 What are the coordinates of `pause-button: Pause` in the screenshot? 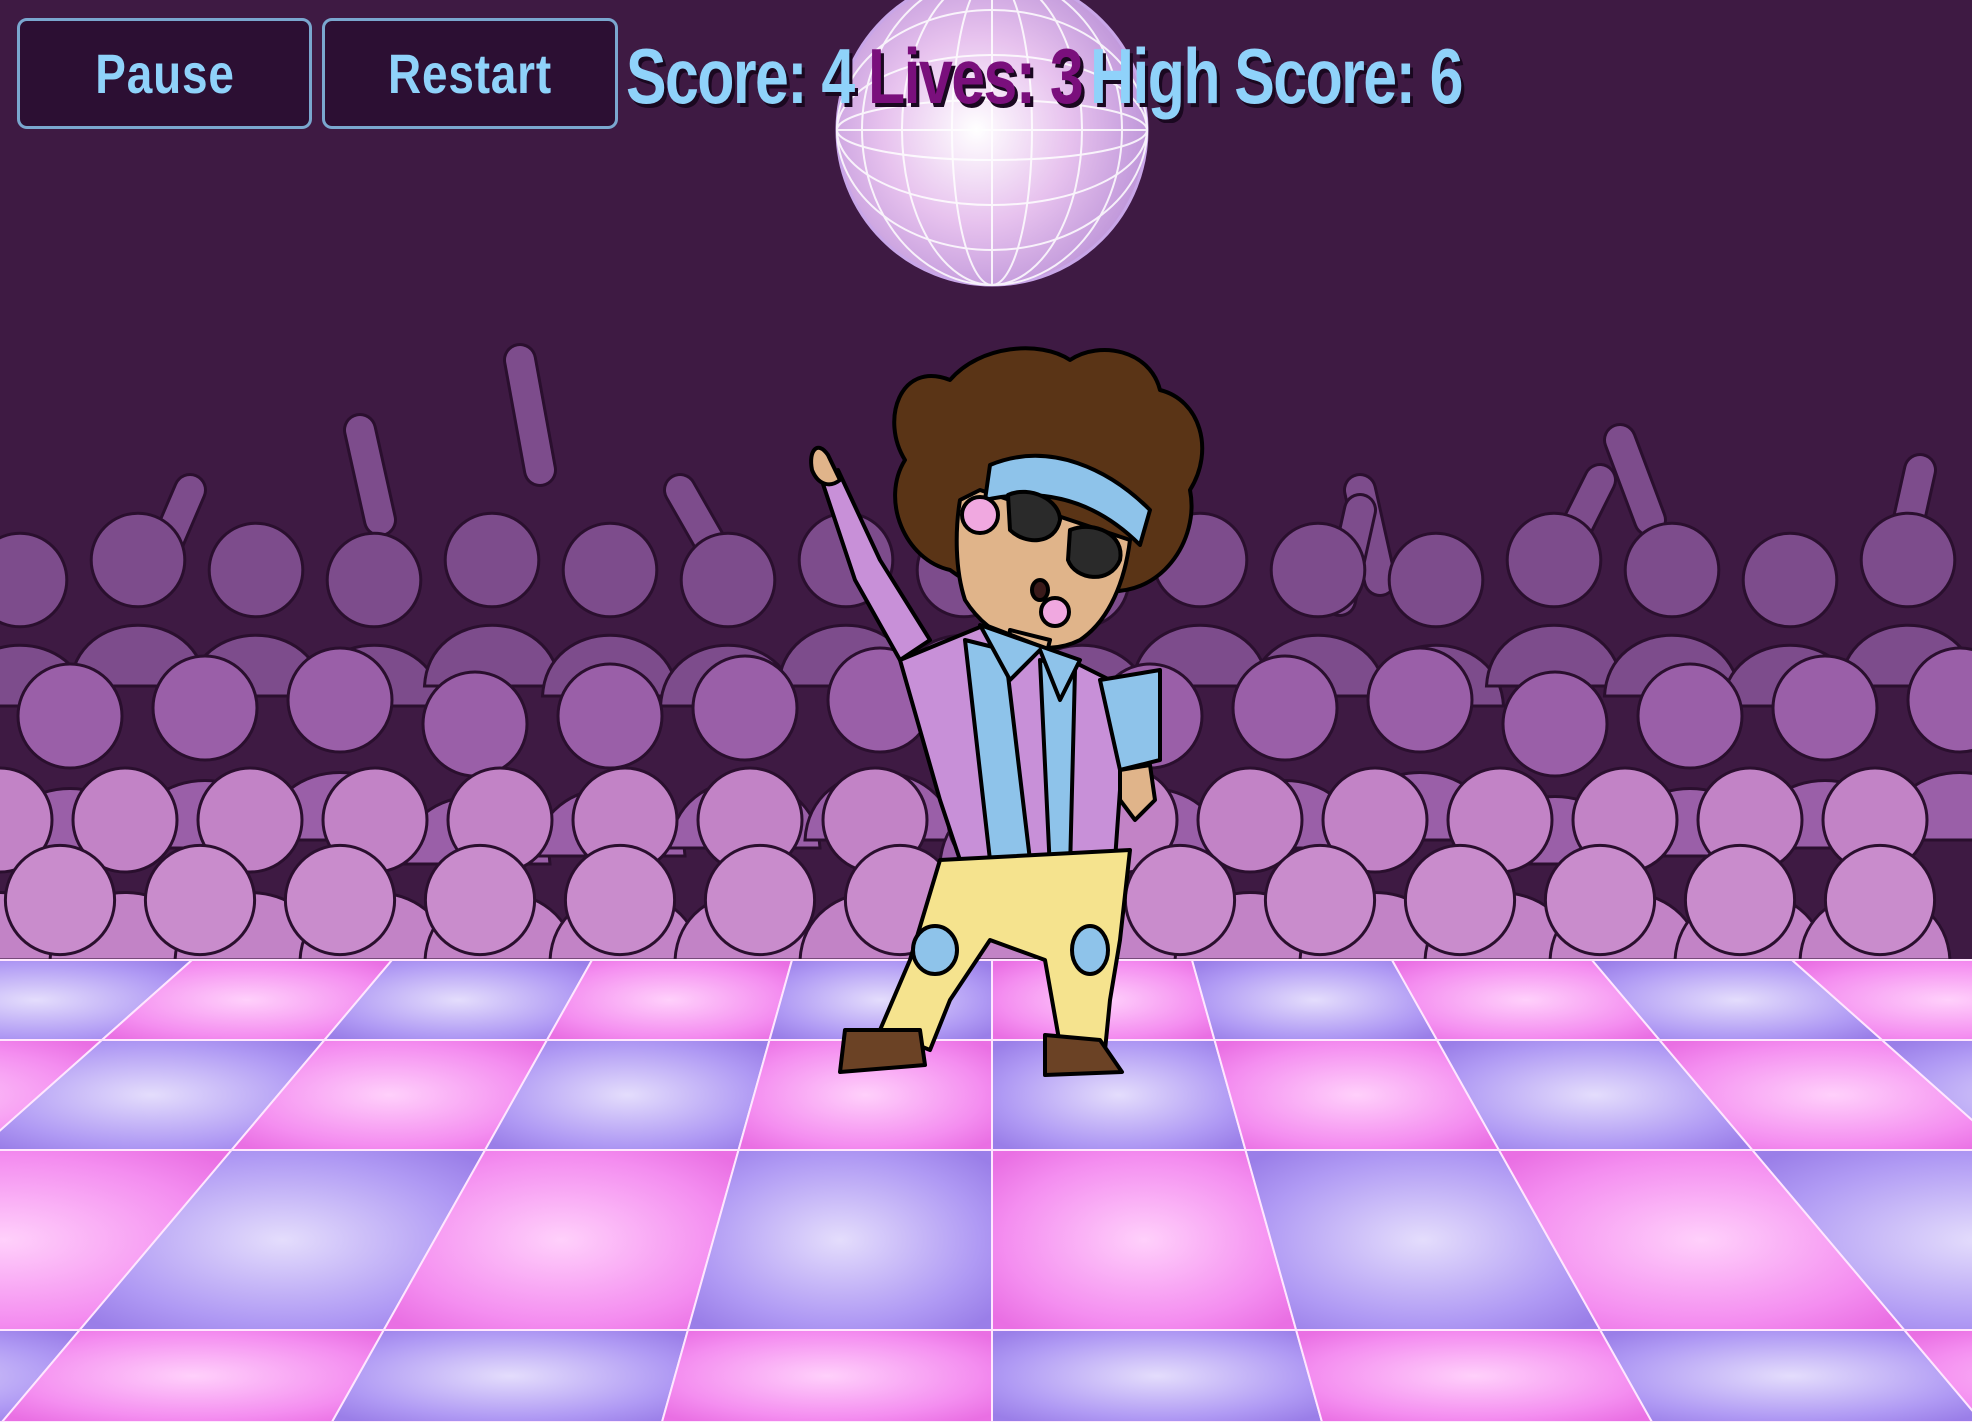 It's located at (164, 73).